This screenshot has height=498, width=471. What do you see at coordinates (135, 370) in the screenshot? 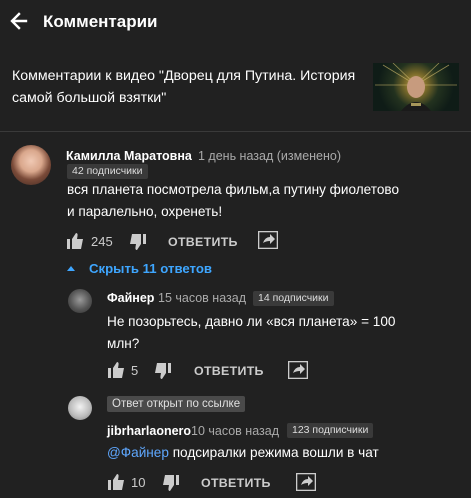
I see `like-count: 5` at bounding box center [135, 370].